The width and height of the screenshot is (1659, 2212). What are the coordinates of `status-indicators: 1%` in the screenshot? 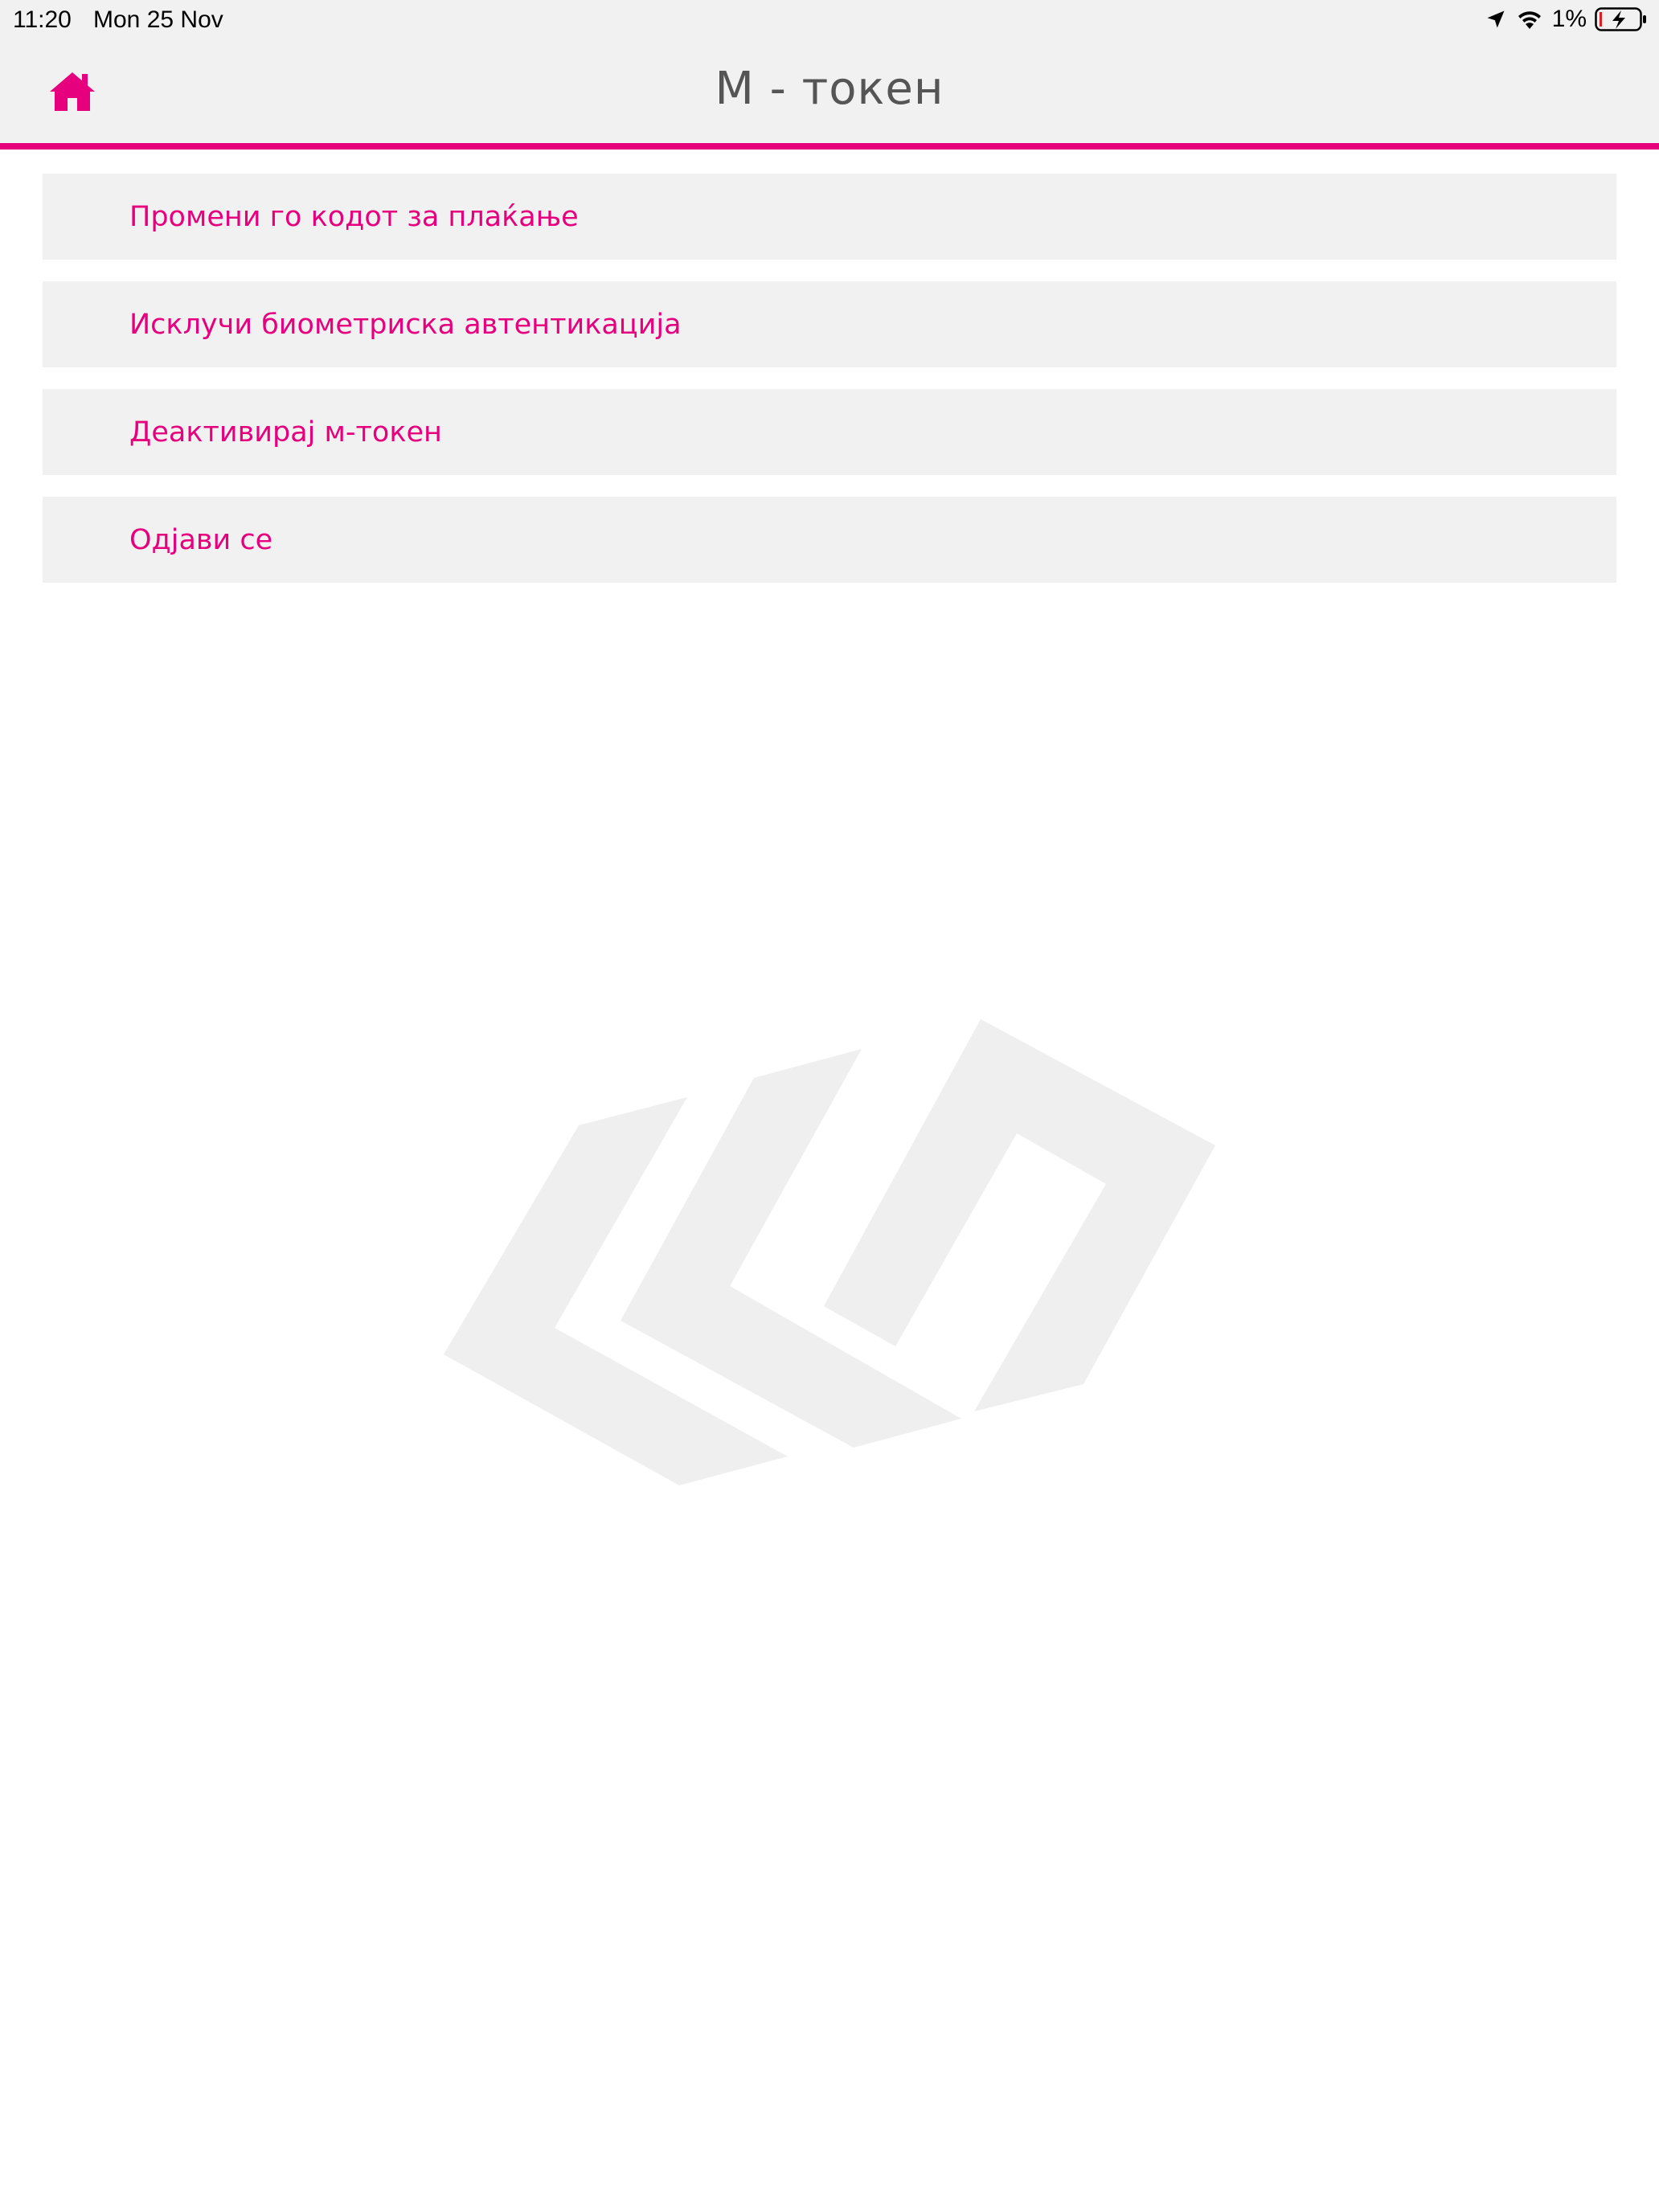 It's located at (1566, 19).